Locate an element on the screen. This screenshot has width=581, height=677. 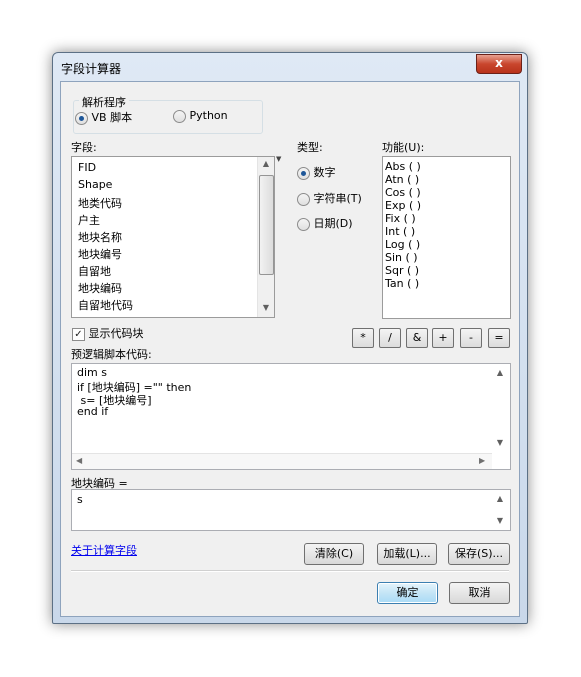
operator-multiply-button: * is located at coordinates (363, 338).